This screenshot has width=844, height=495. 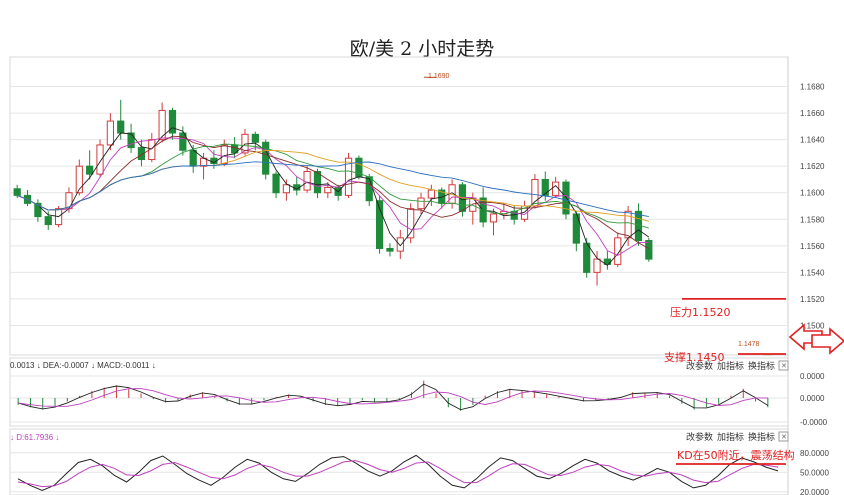 What do you see at coordinates (812, 272) in the screenshot?
I see `price-tick-label: 1.1540` at bounding box center [812, 272].